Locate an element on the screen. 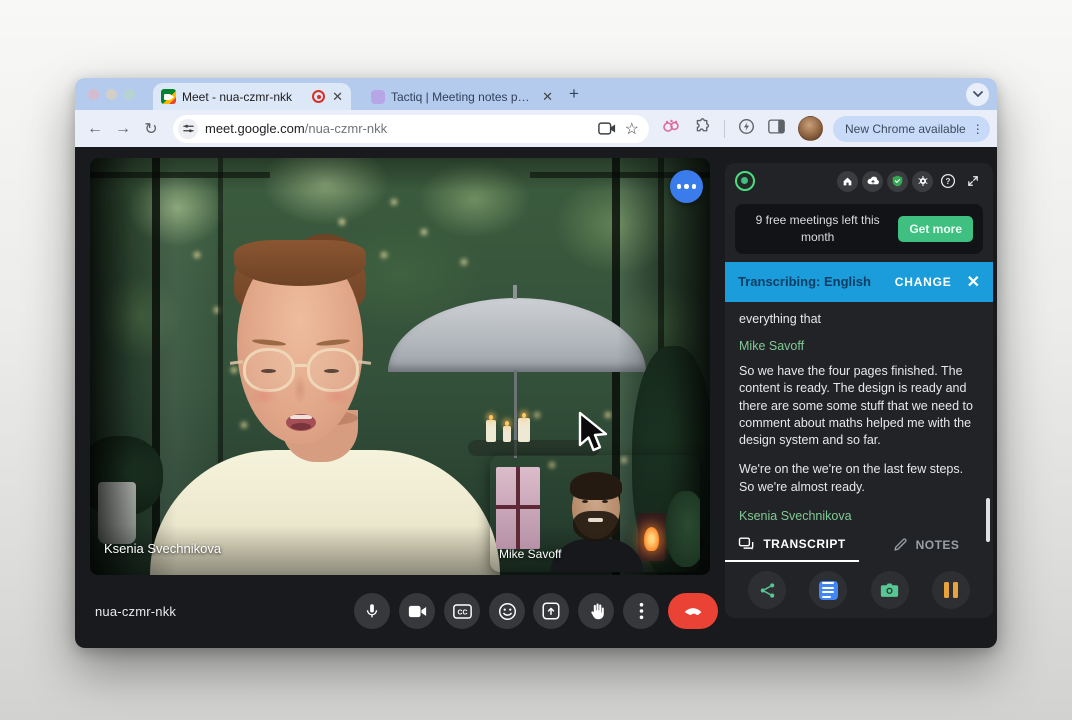  chat-bubbles-icon is located at coordinates (746, 543).